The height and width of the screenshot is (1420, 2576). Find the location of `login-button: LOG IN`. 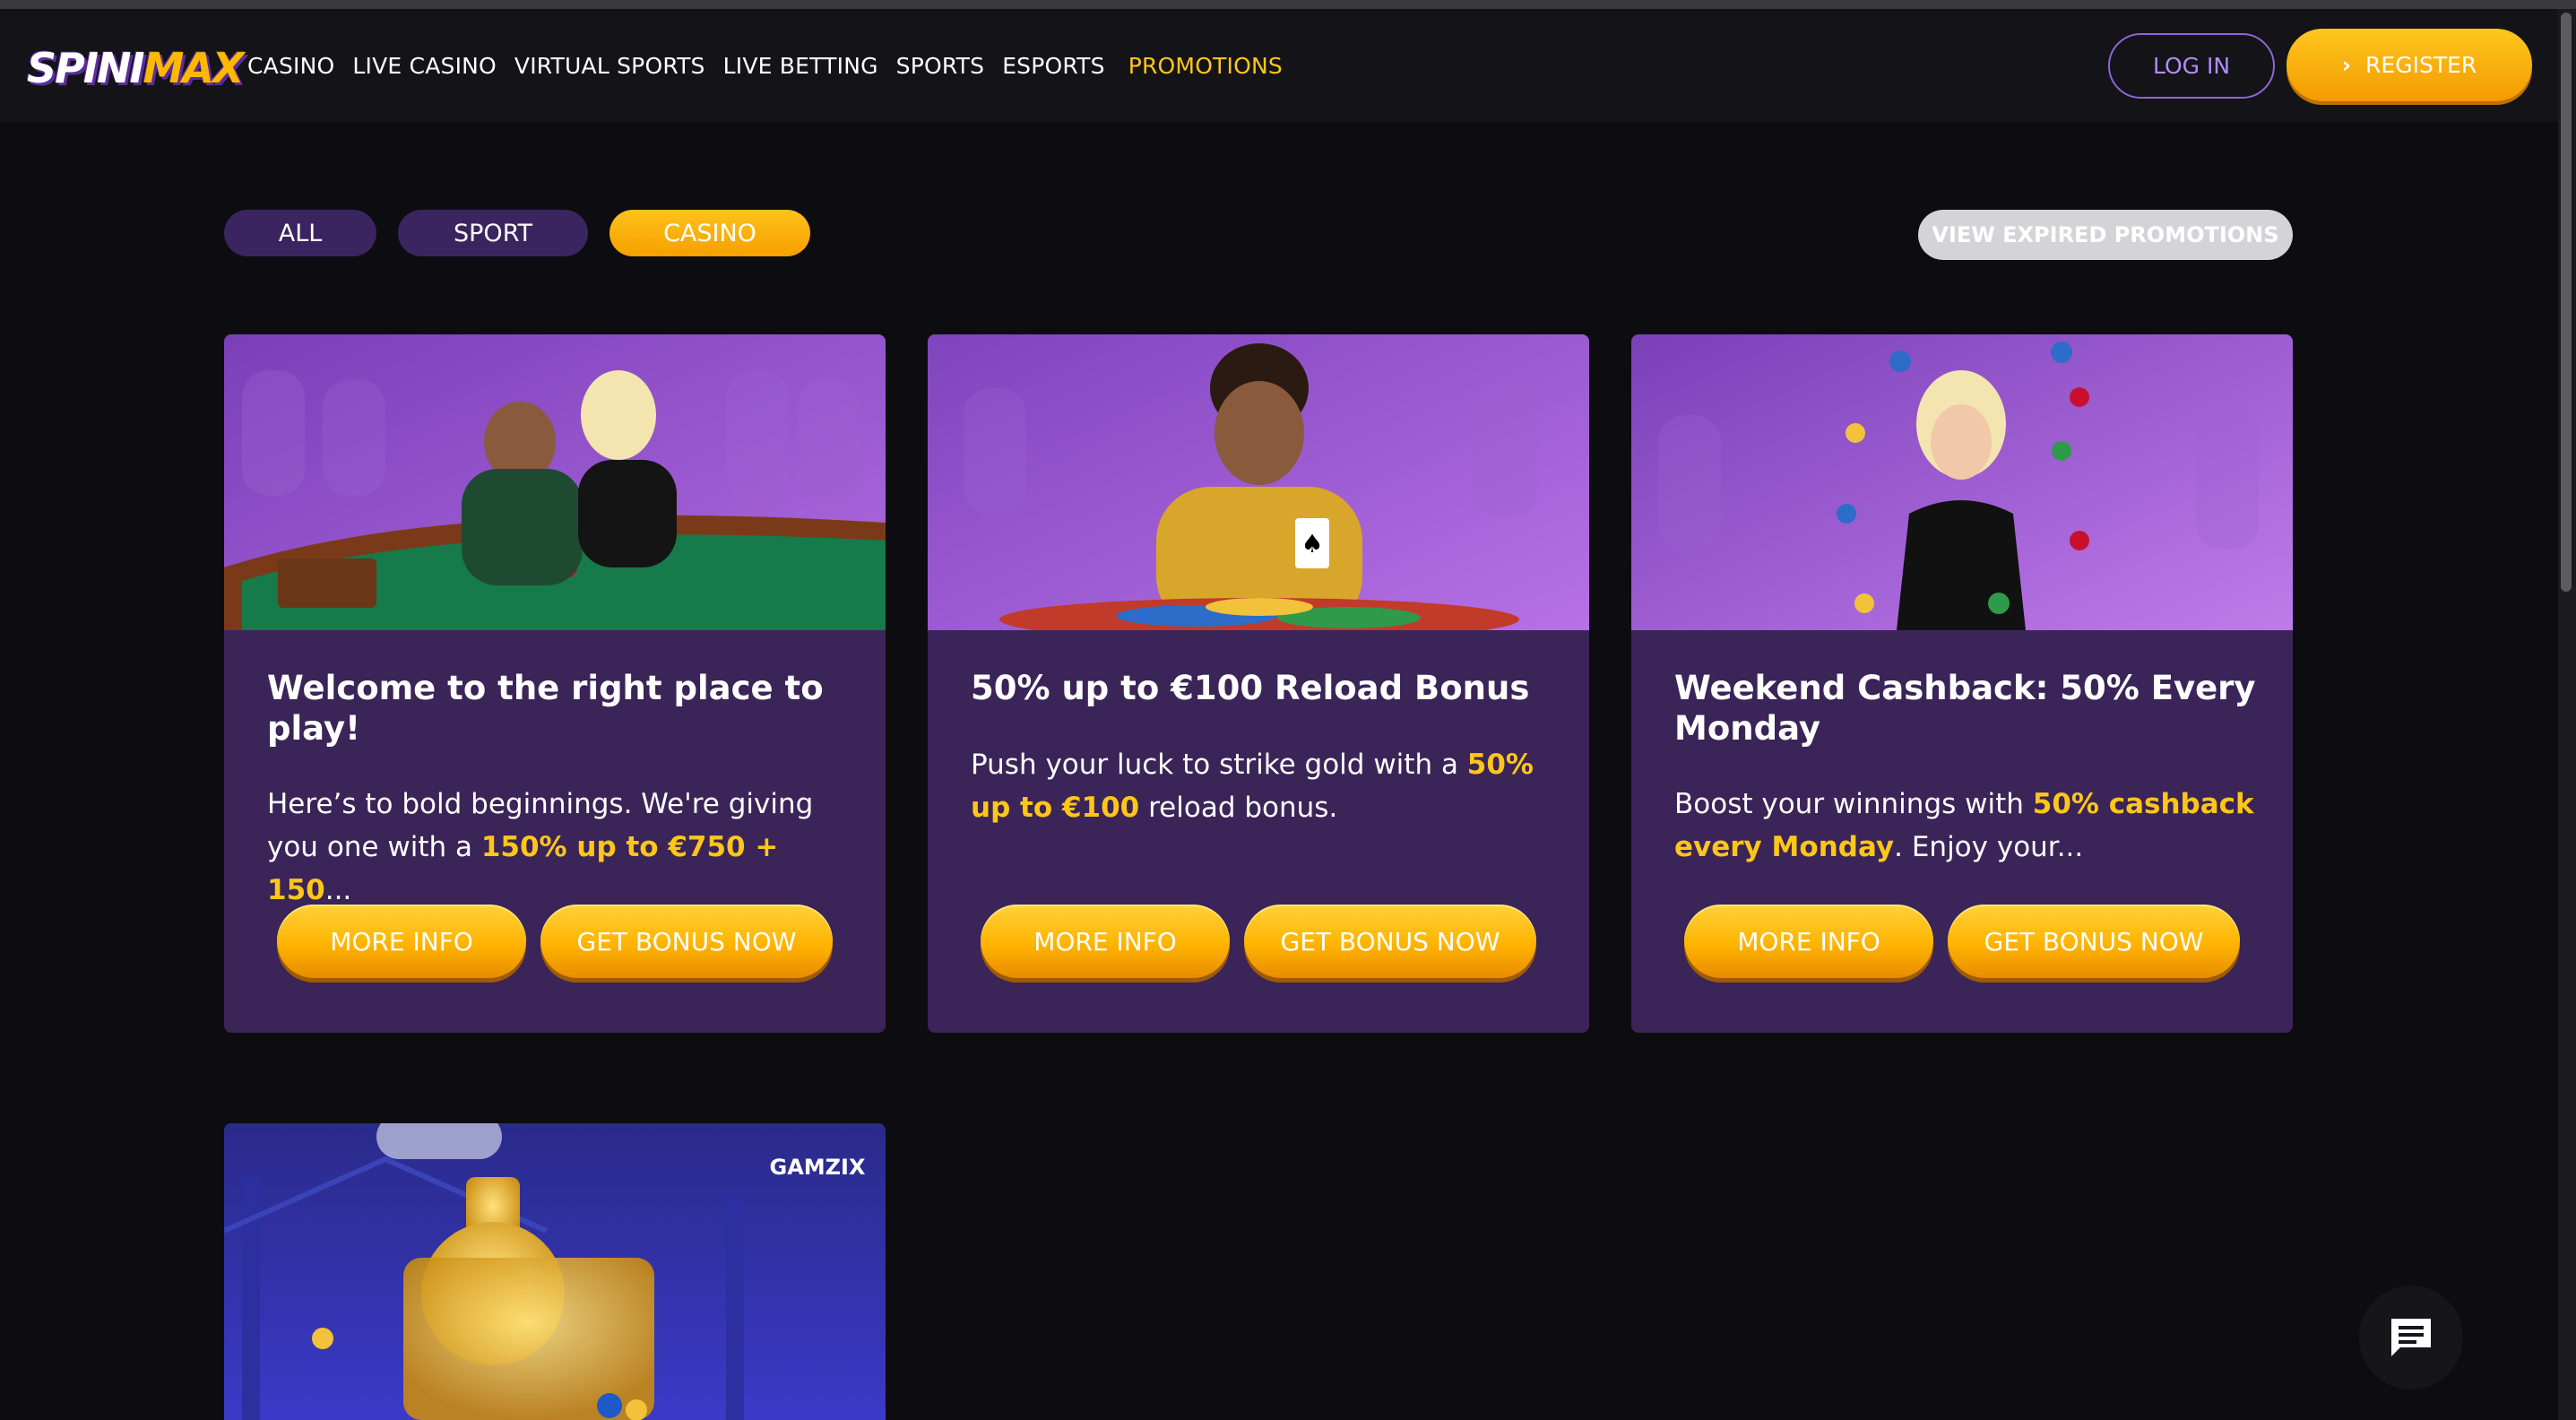

login-button: LOG IN is located at coordinates (2191, 66).